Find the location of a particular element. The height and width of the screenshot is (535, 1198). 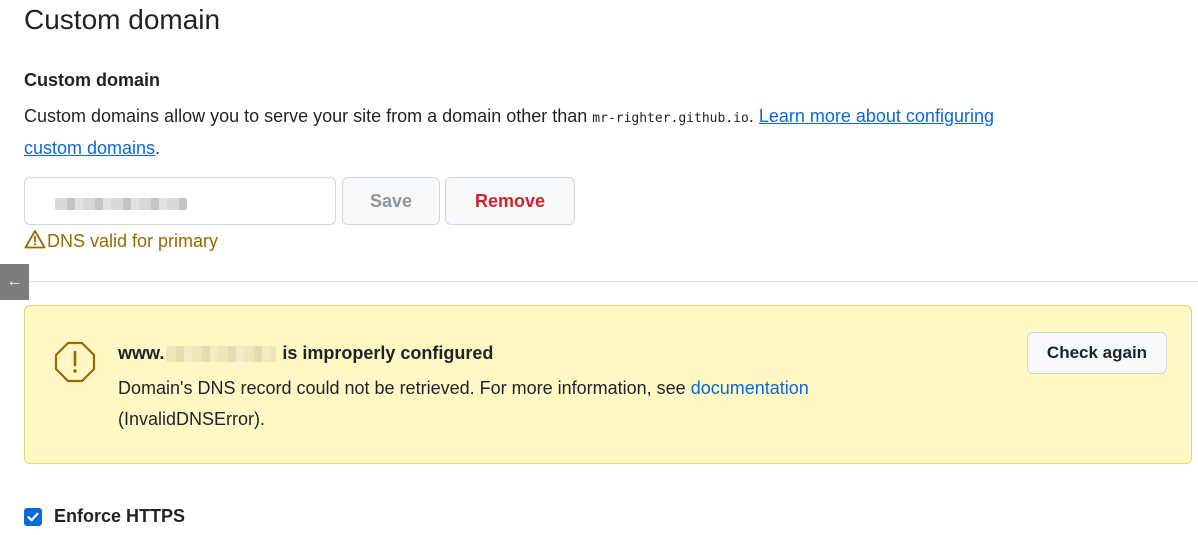

learn-more-link: Learn more about configuring is located at coordinates (876, 116).